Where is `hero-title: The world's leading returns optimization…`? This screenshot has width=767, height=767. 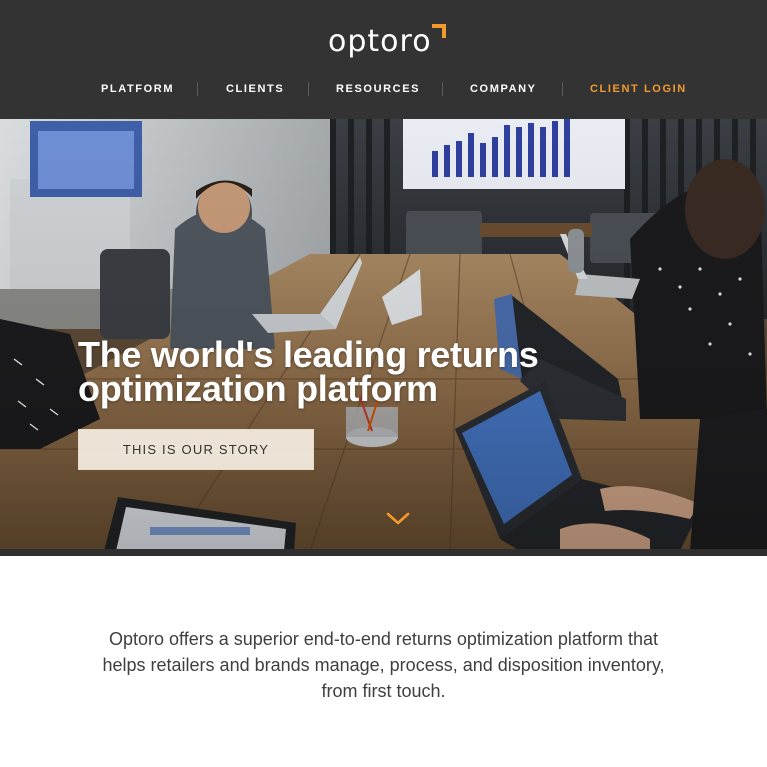
hero-title: The world's leading returns optimization… is located at coordinates (308, 371).